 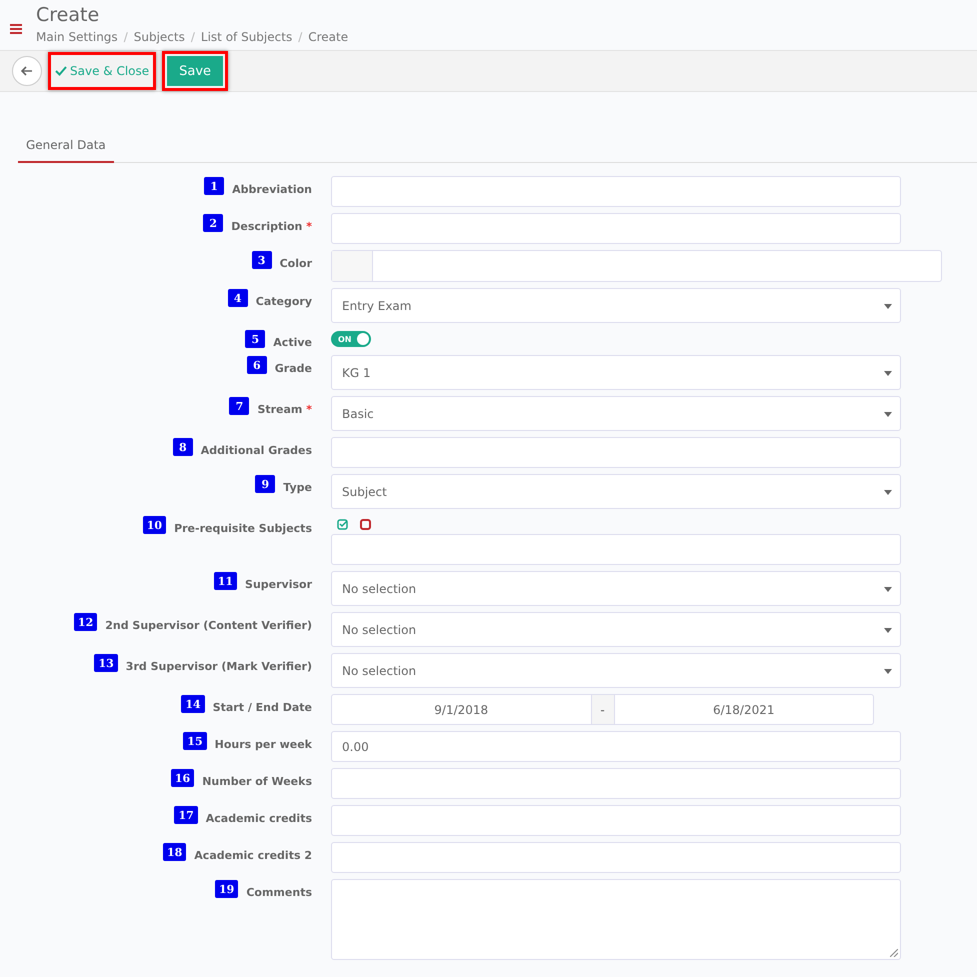 I want to click on field-label: Abbreviation, so click(x=272, y=189).